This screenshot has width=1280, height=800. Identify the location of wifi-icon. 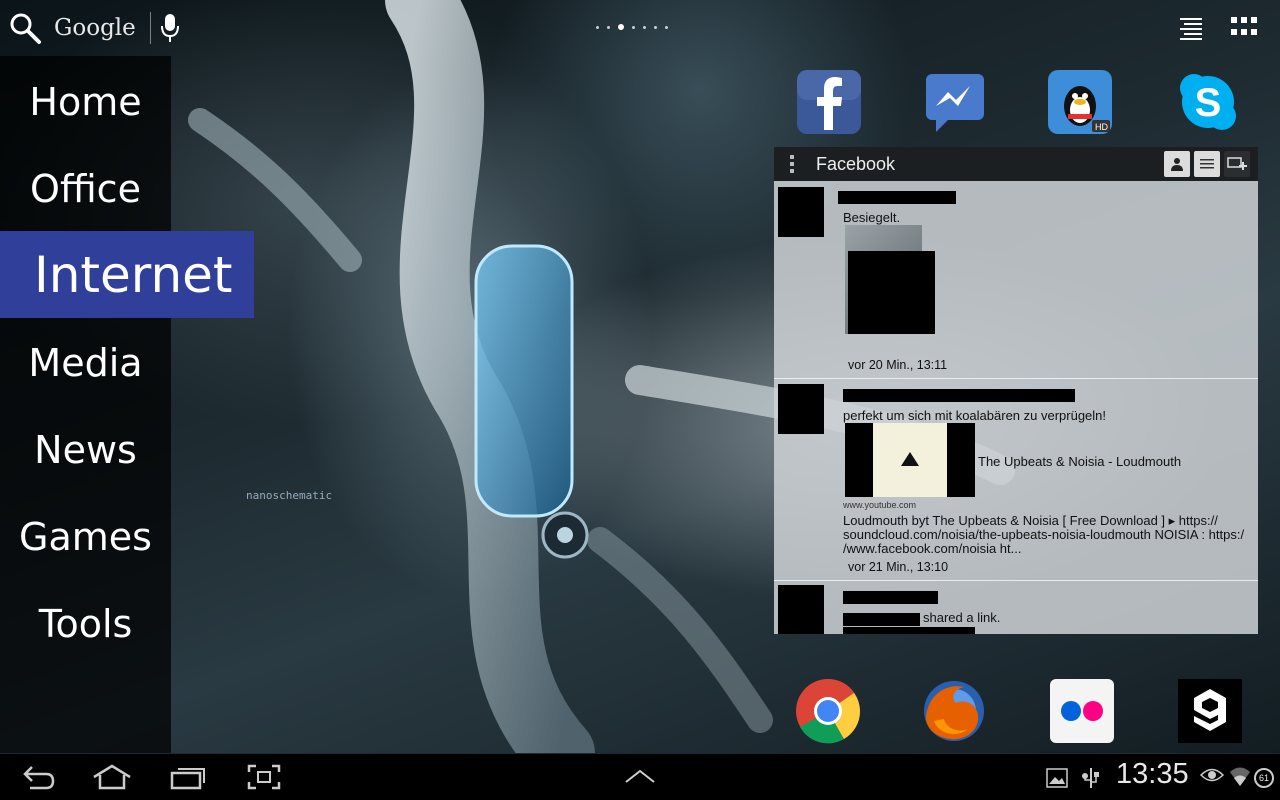
(1240, 776).